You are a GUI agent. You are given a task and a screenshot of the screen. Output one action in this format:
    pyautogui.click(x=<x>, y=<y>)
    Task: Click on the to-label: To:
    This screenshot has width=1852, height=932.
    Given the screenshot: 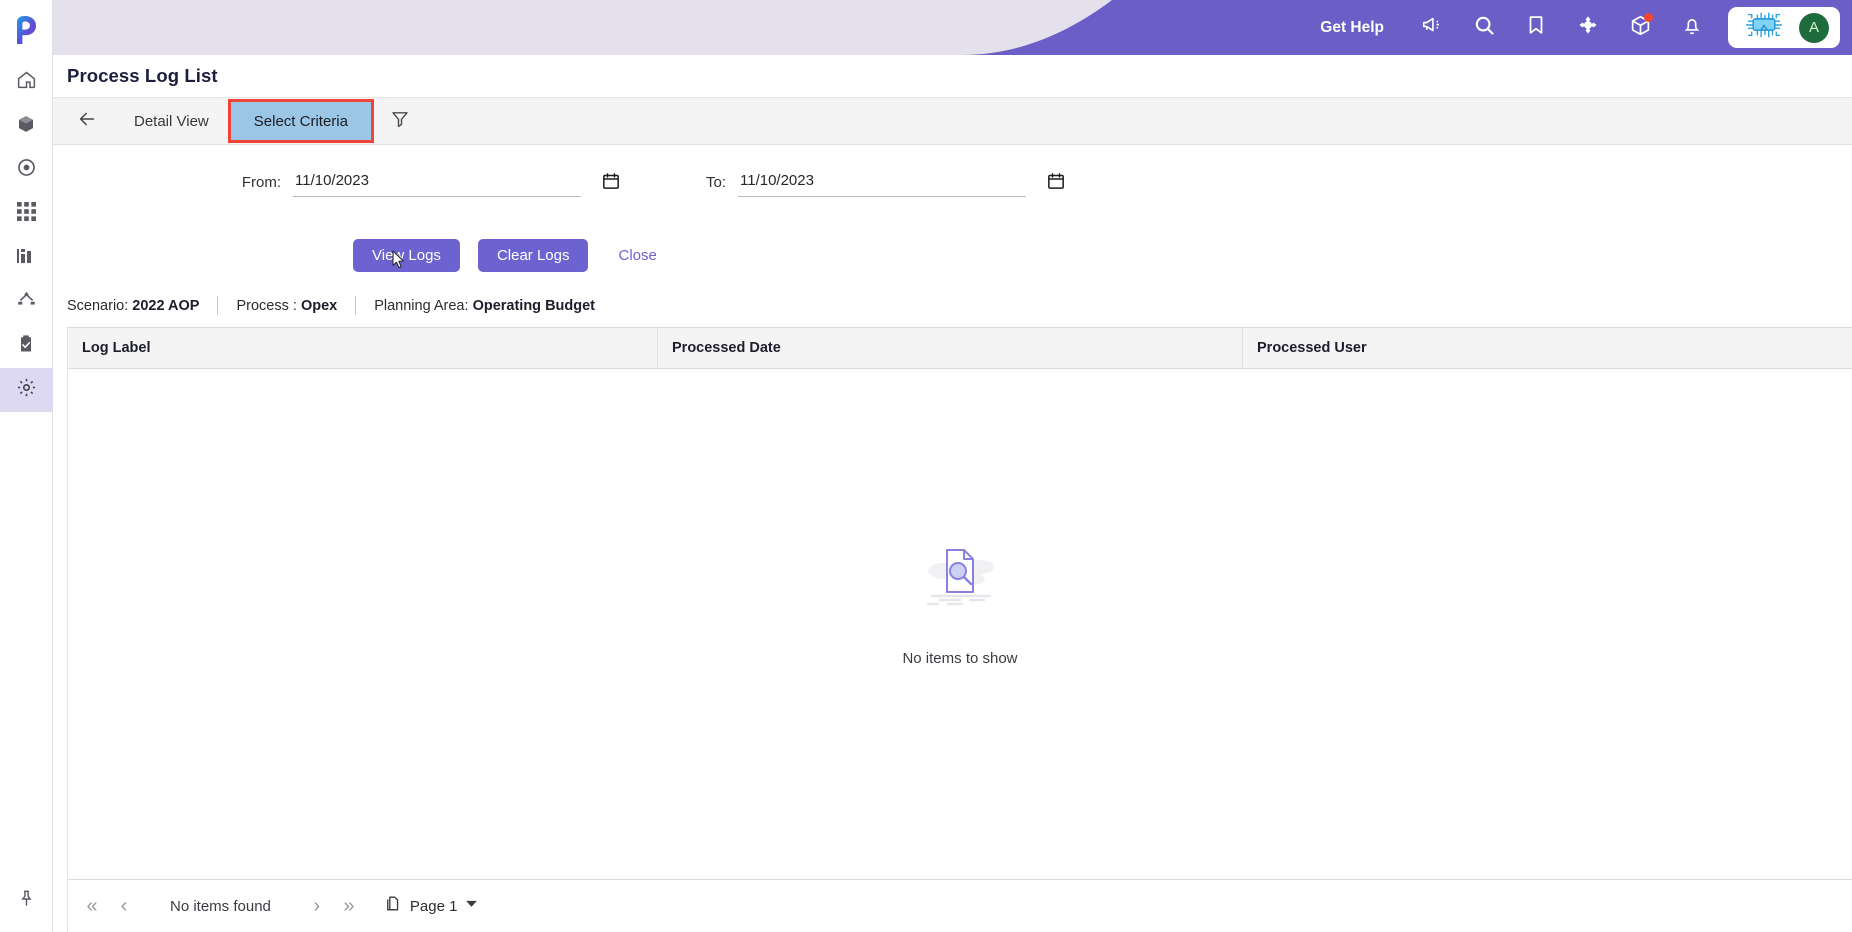 What is the action you would take?
    pyautogui.click(x=715, y=182)
    